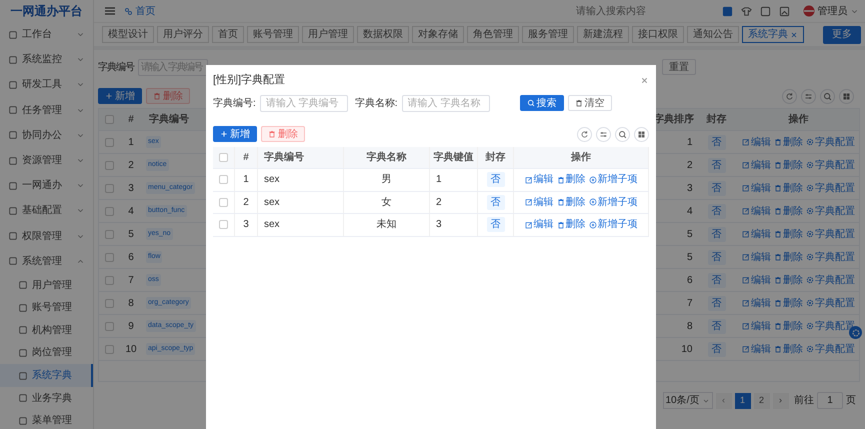  What do you see at coordinates (773, 34) in the screenshot?
I see `tab: 系统字典` at bounding box center [773, 34].